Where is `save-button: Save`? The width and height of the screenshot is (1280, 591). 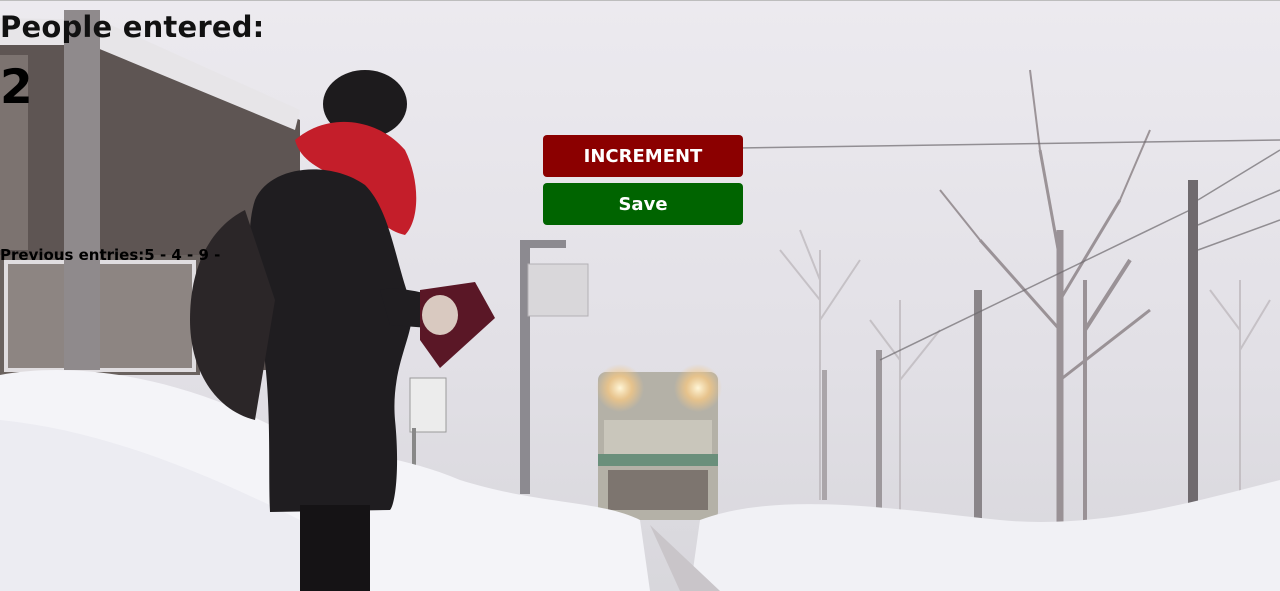
save-button: Save is located at coordinates (643, 204).